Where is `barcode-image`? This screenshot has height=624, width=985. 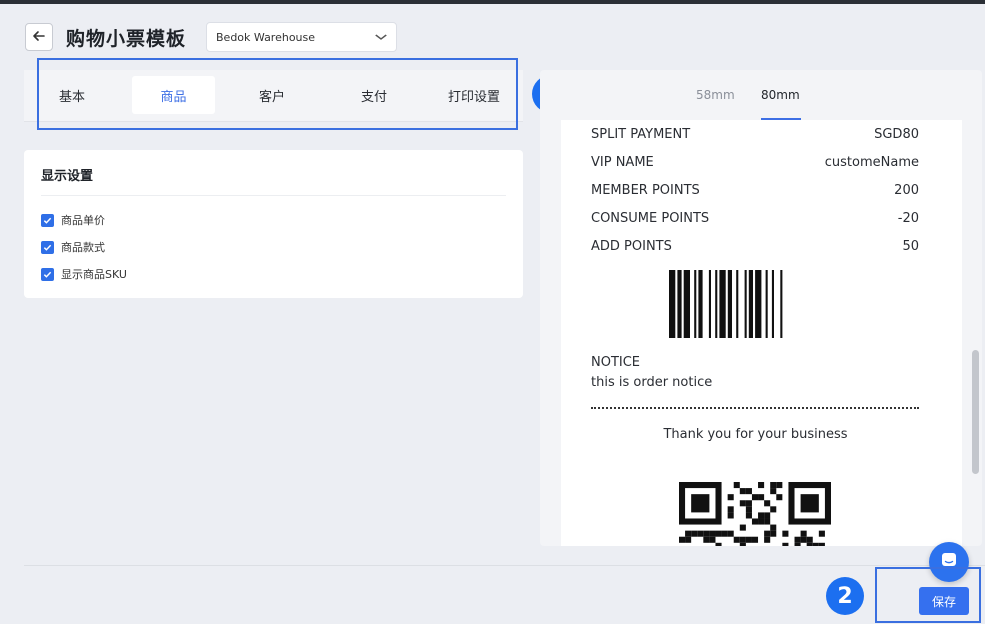
barcode-image is located at coordinates (726, 304).